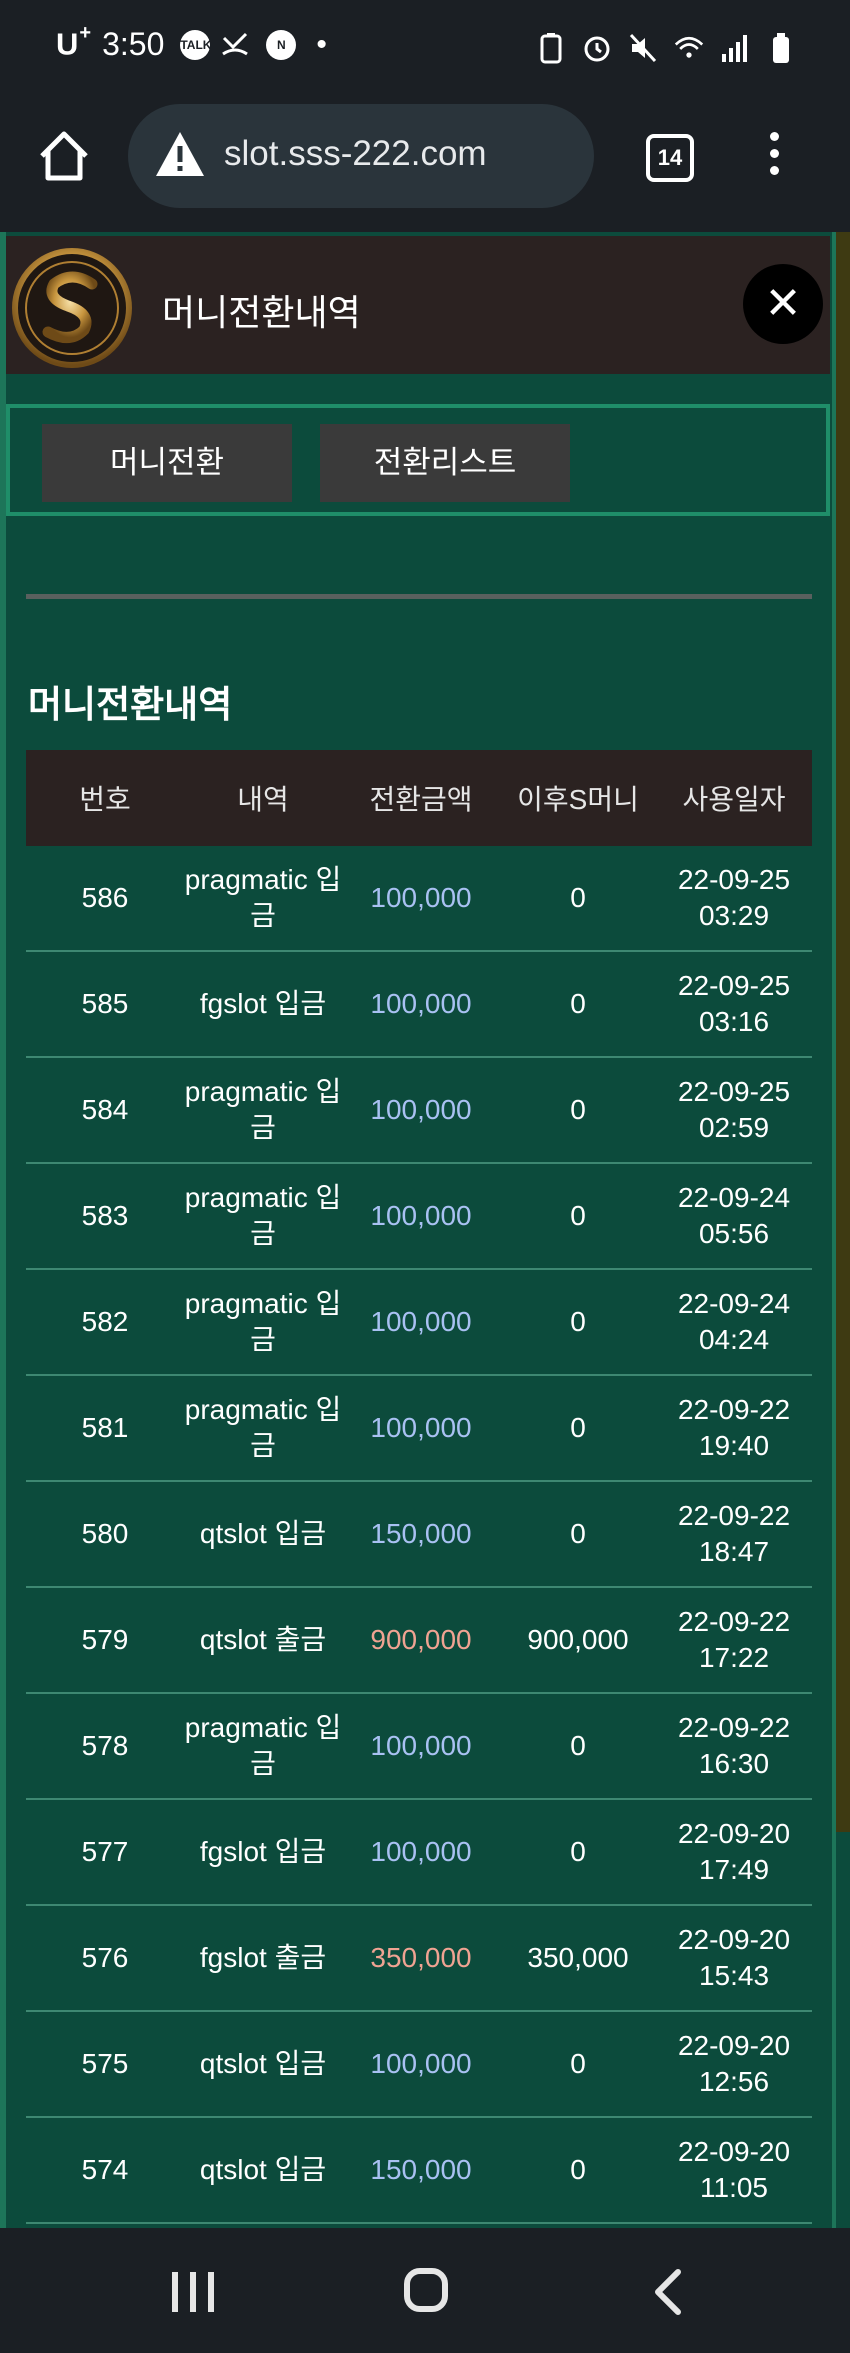 The width and height of the screenshot is (850, 2353). Describe the element at coordinates (167, 463) in the screenshot. I see `tab-money-transfer: 머니전환` at that location.